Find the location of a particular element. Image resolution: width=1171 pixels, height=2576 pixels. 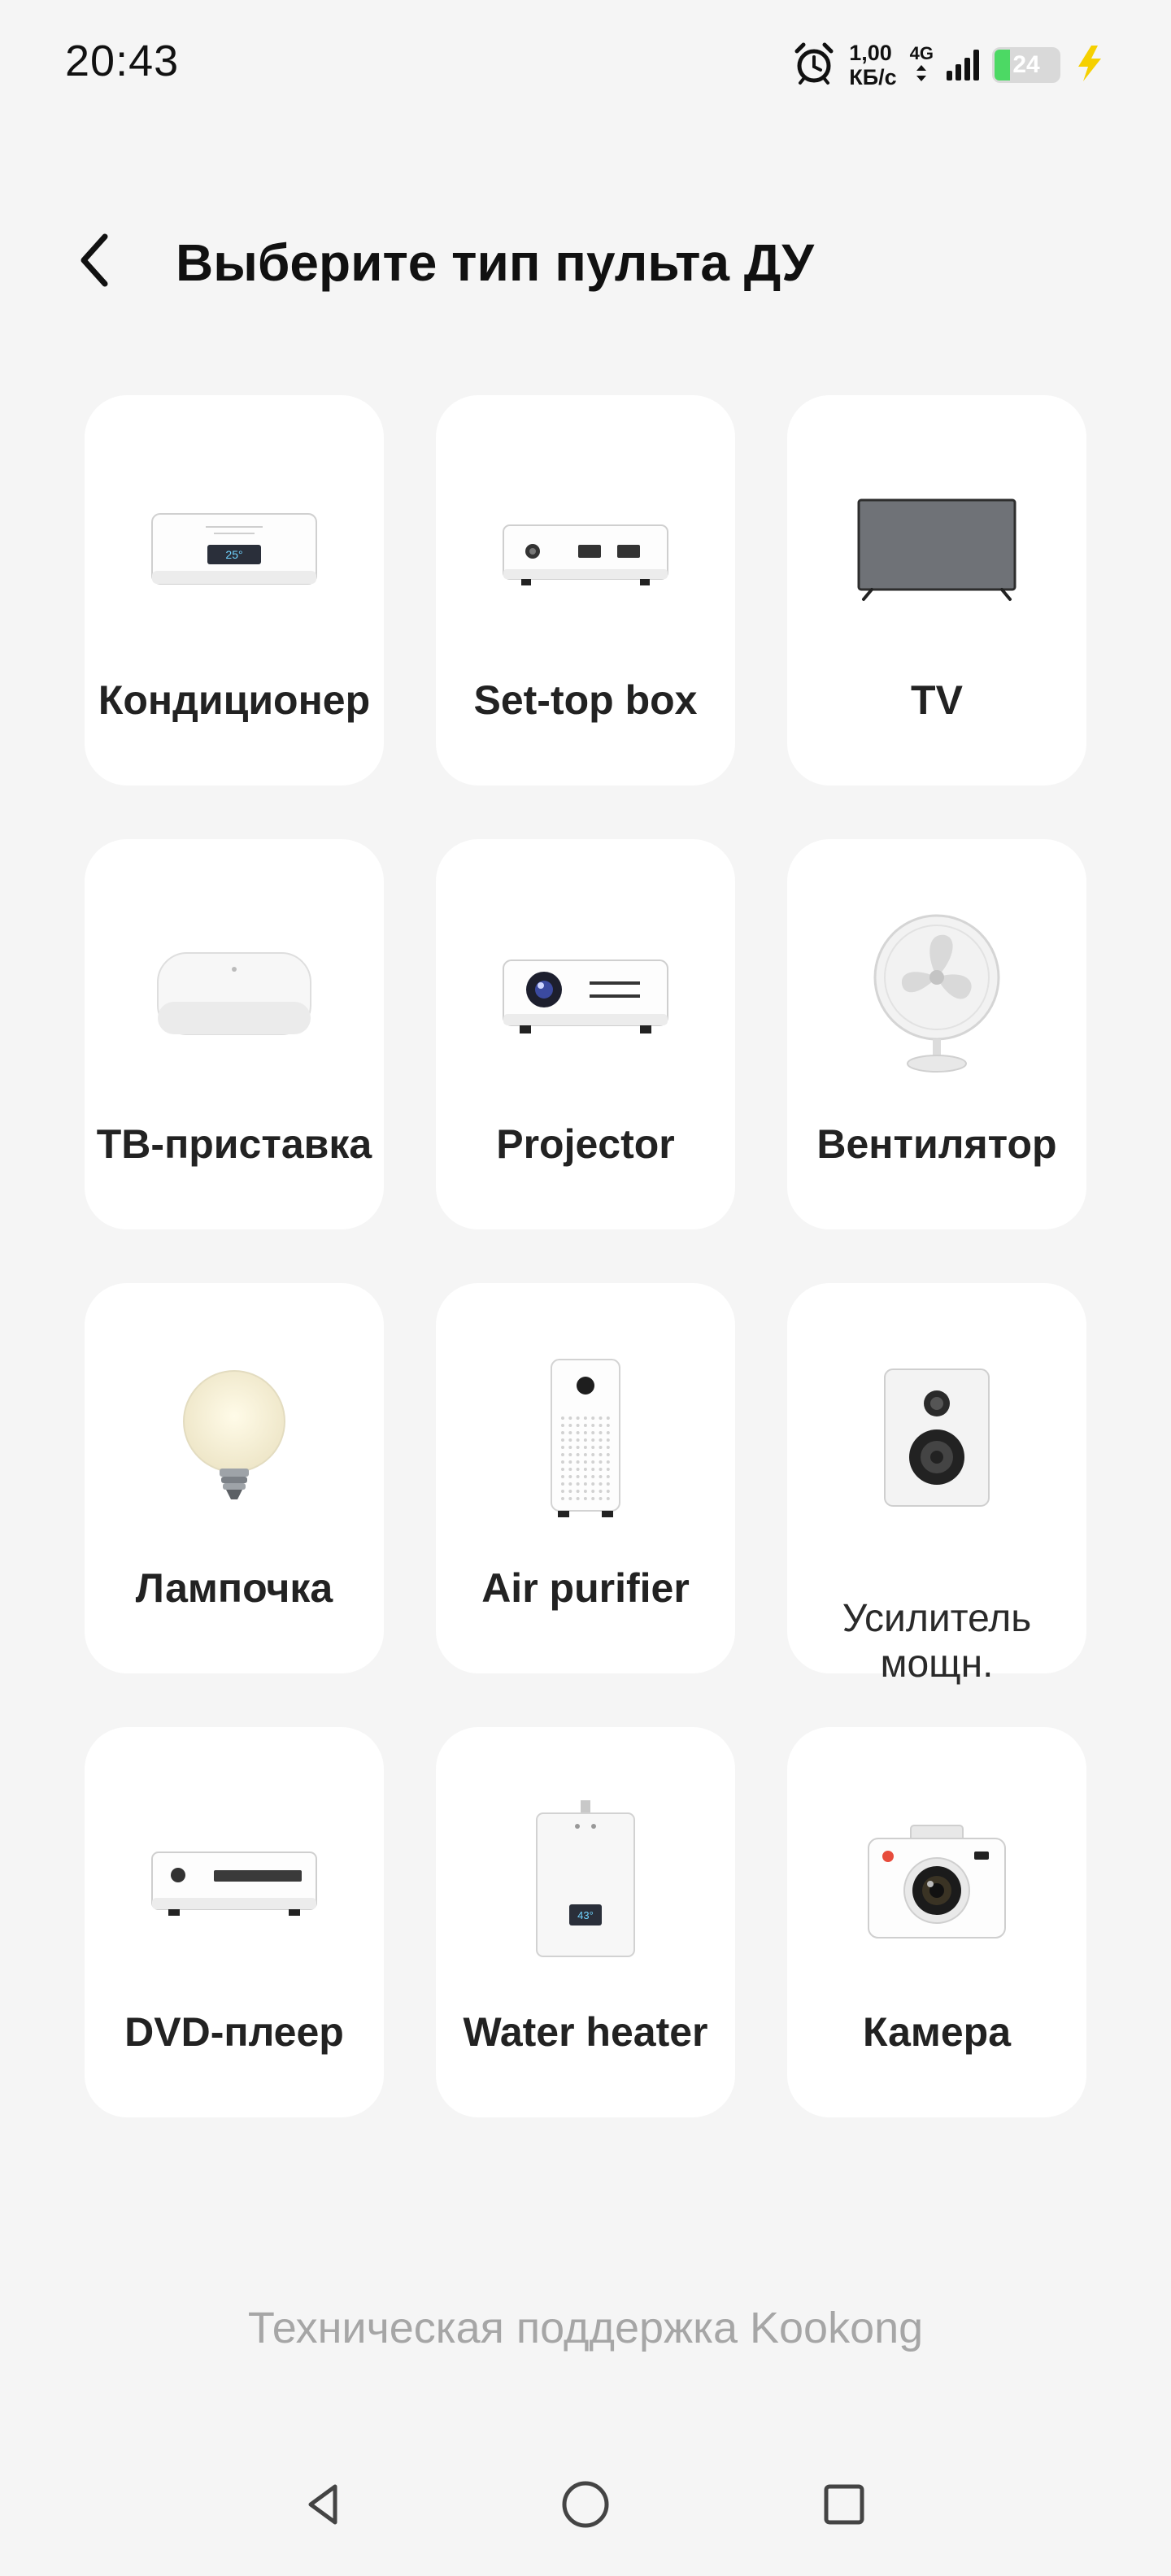

air-purifier-icon is located at coordinates (585, 1438).